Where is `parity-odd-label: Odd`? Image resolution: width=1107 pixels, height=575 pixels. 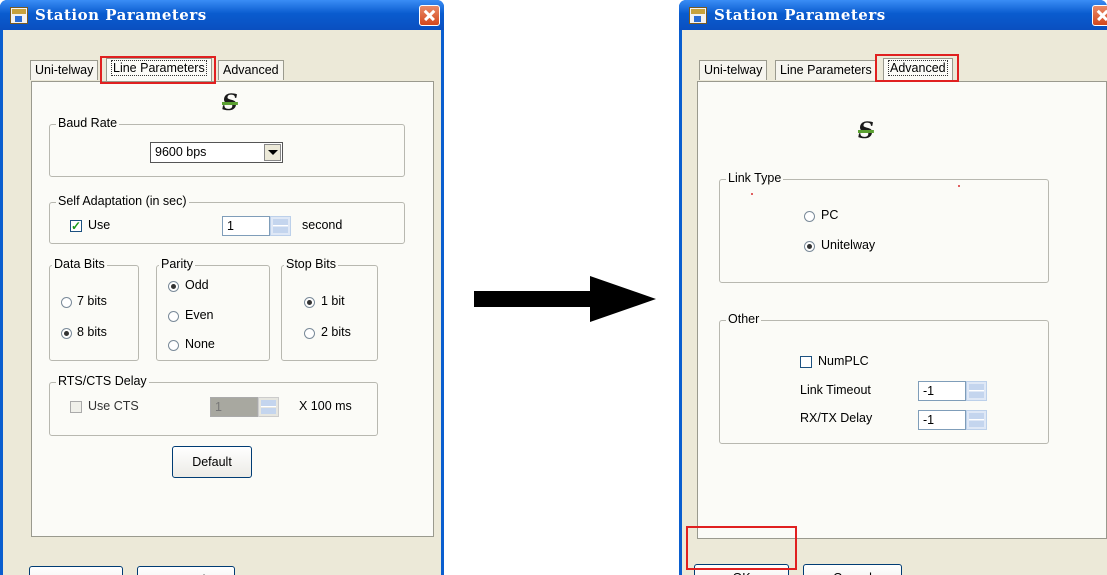
parity-odd-label: Odd is located at coordinates (197, 285).